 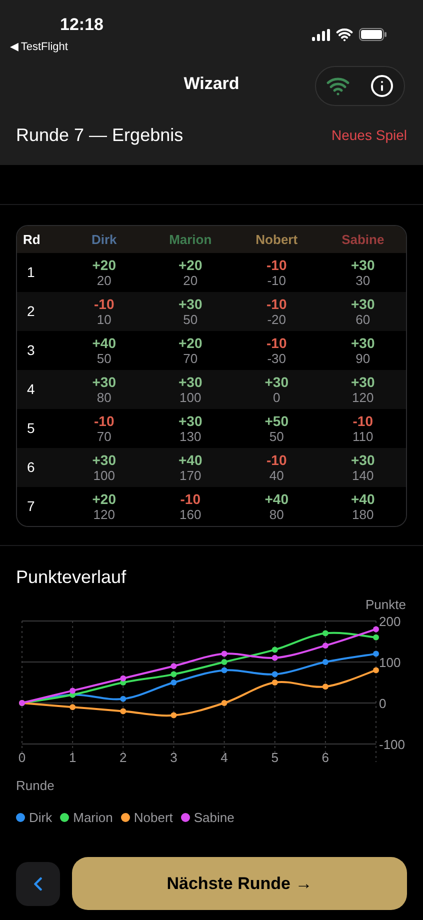 What do you see at coordinates (326, 757) in the screenshot?
I see `x-tick-label: 6` at bounding box center [326, 757].